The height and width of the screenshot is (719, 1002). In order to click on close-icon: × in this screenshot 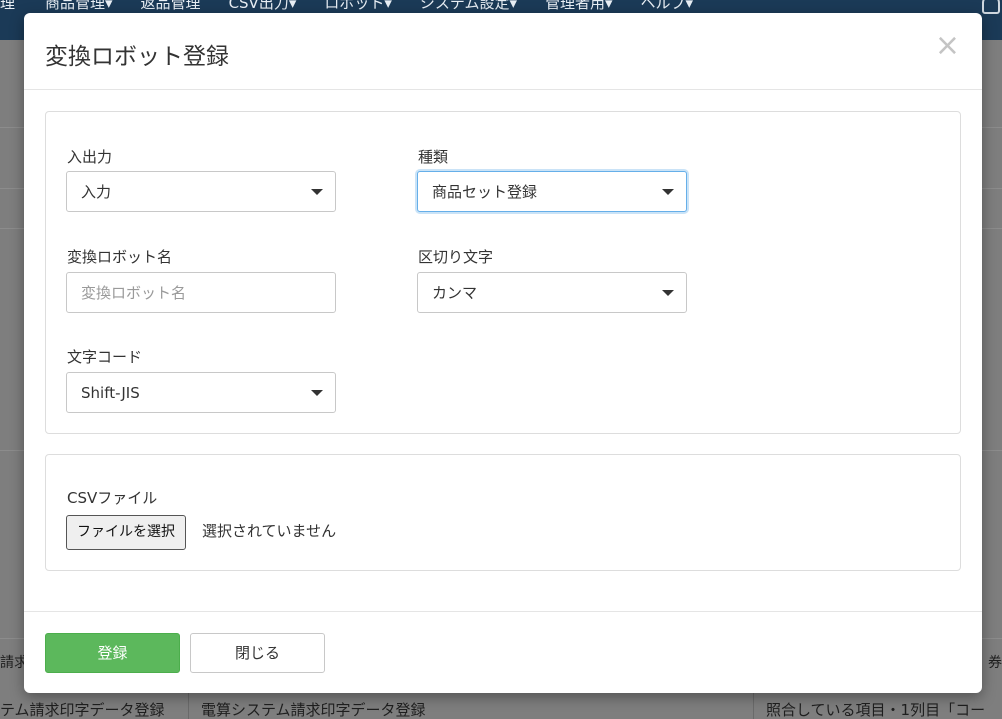, I will do `click(947, 46)`.